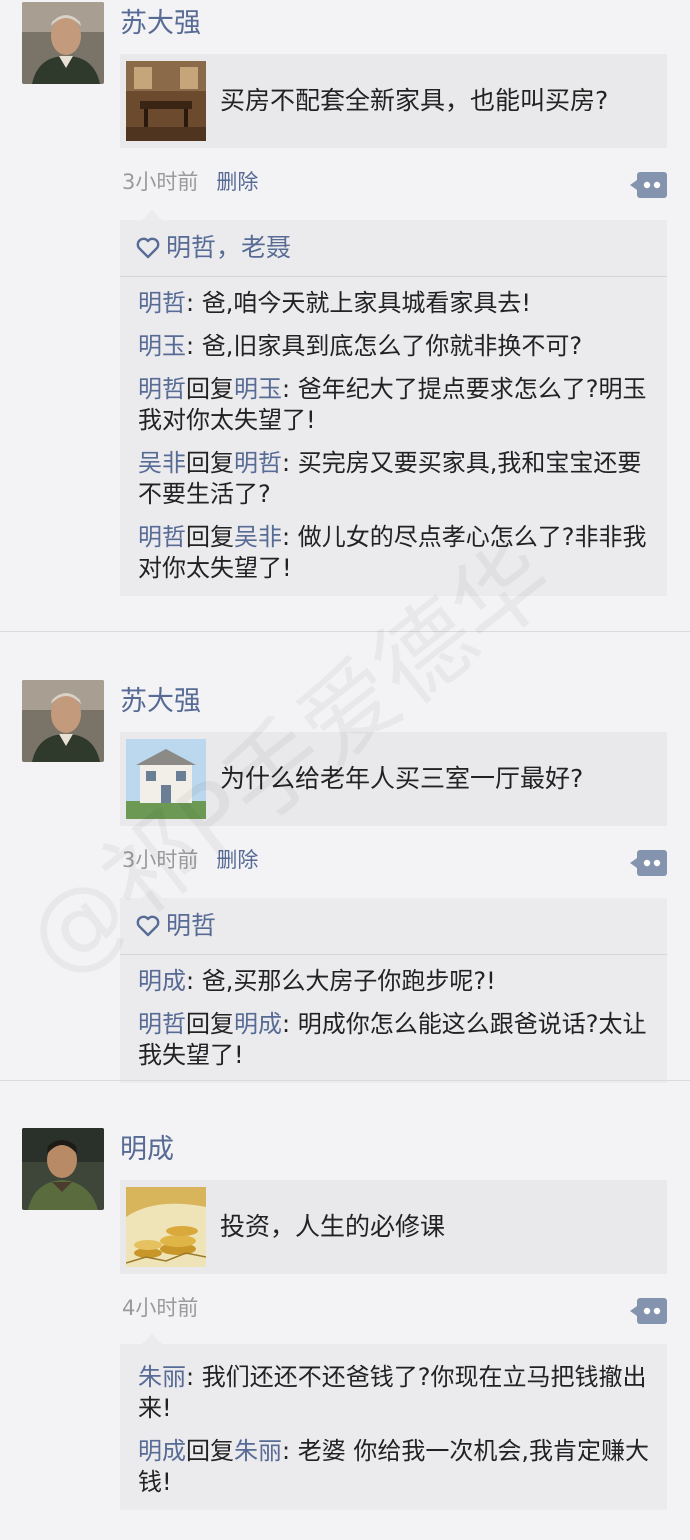 This screenshot has width=690, height=1540. I want to click on reply-target-name: 明哲, so click(258, 463).